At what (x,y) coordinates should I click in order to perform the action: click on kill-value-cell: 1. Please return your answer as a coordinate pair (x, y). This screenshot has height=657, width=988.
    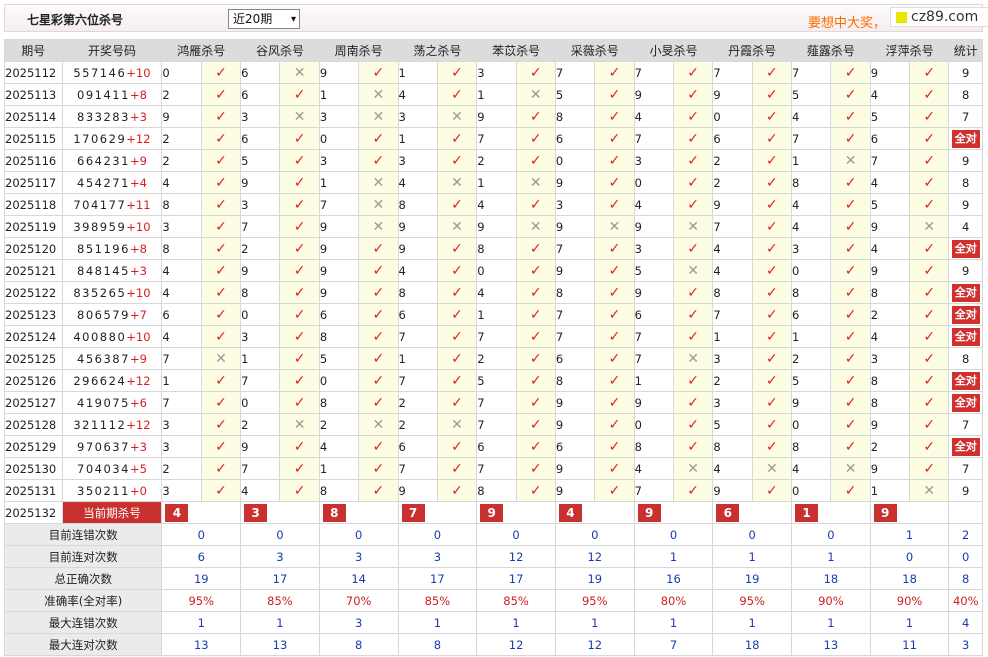
    Looking at the image, I should click on (181, 380).